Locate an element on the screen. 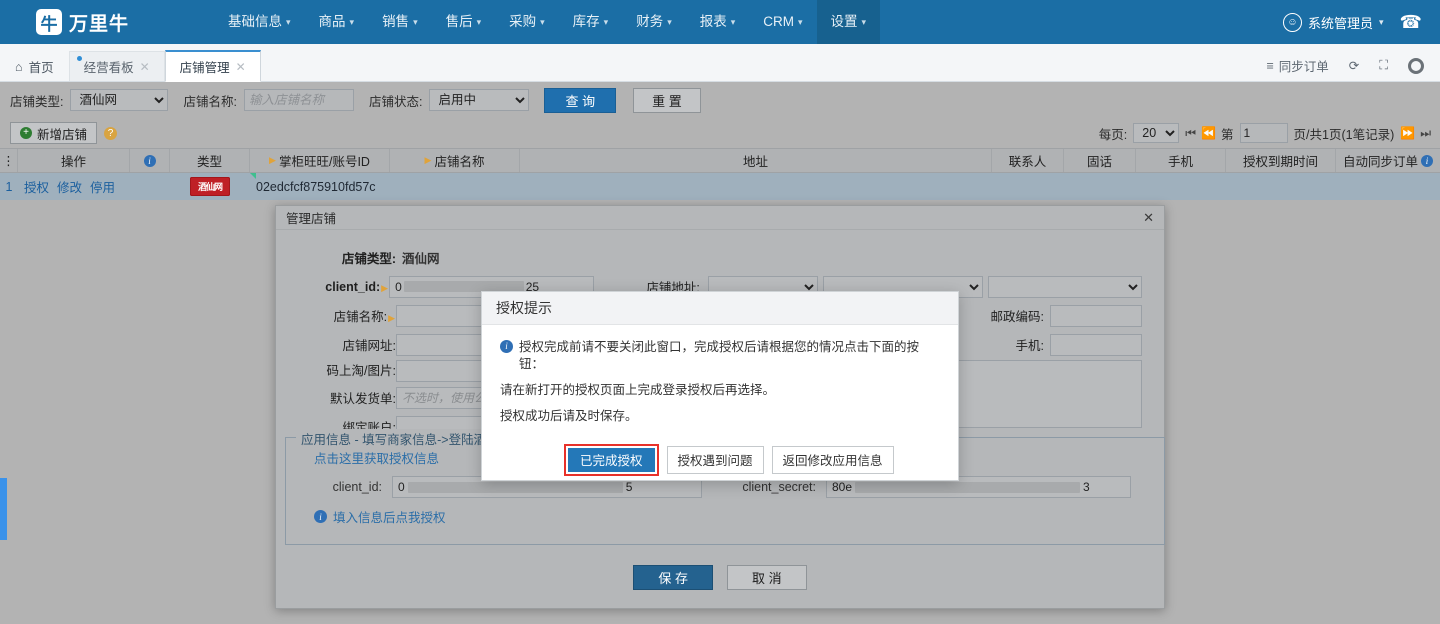  shop-name-label: 店铺名称: is located at coordinates (210, 101).